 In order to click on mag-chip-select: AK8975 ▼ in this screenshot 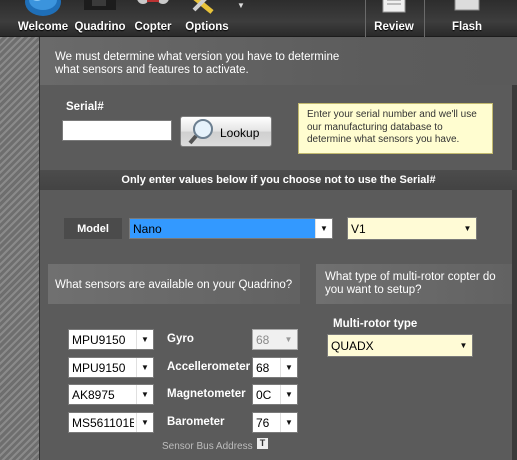, I will do `click(111, 394)`.